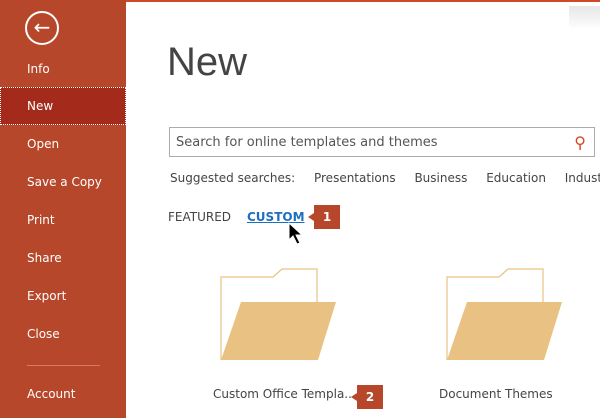 The image size is (600, 418). Describe the element at coordinates (296, 233) in the screenshot. I see `mouse-cursor-icon` at that location.